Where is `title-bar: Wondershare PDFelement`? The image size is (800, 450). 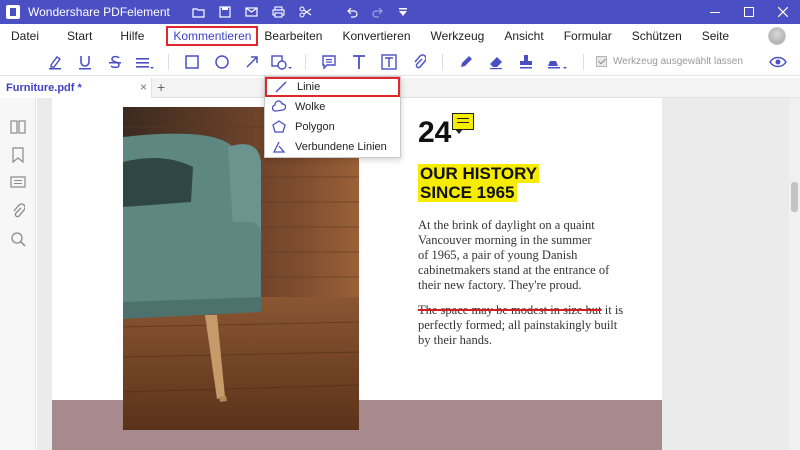
title-bar: Wondershare PDFelement is located at coordinates (400, 12).